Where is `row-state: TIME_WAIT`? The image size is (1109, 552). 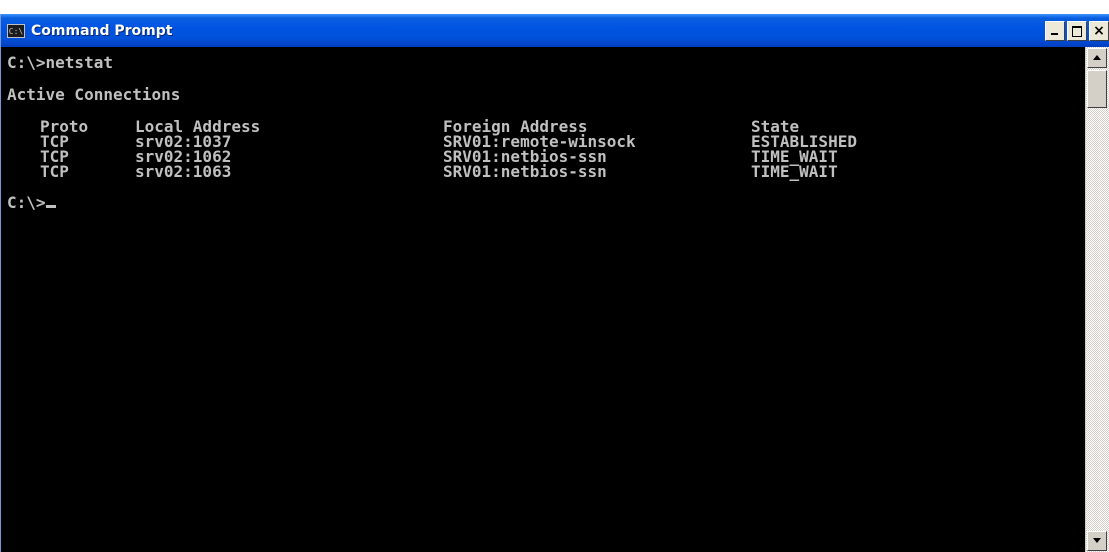
row-state: TIME_WAIT is located at coordinates (794, 171).